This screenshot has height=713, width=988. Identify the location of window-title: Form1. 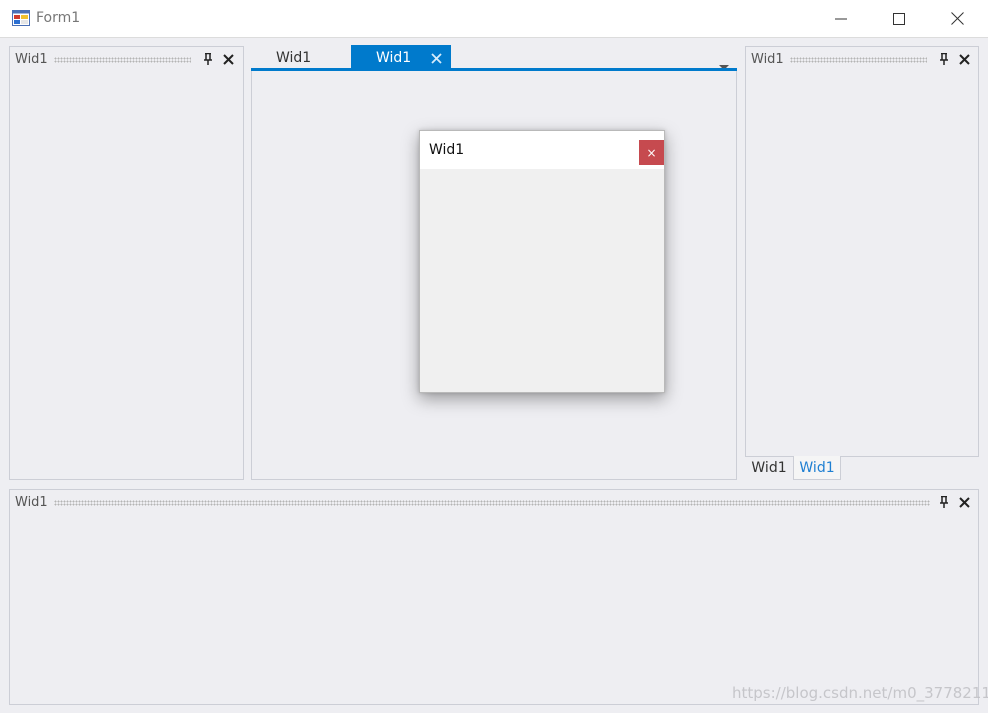
(58, 18).